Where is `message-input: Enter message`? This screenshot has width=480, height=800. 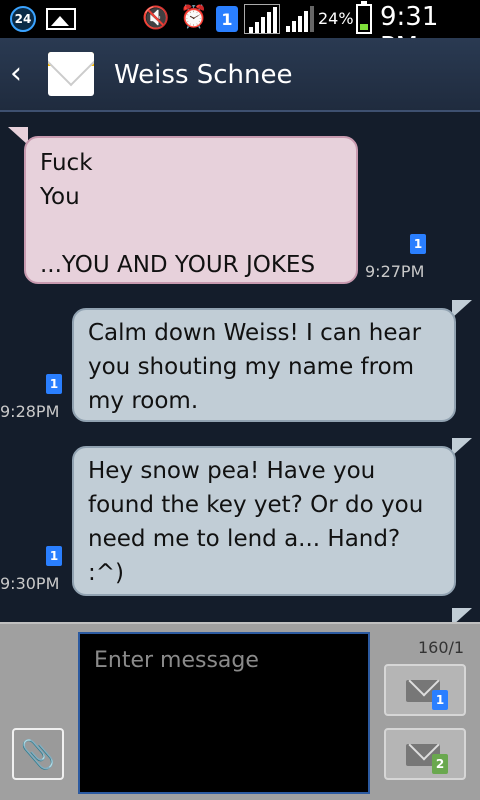
message-input: Enter message is located at coordinates (176, 660).